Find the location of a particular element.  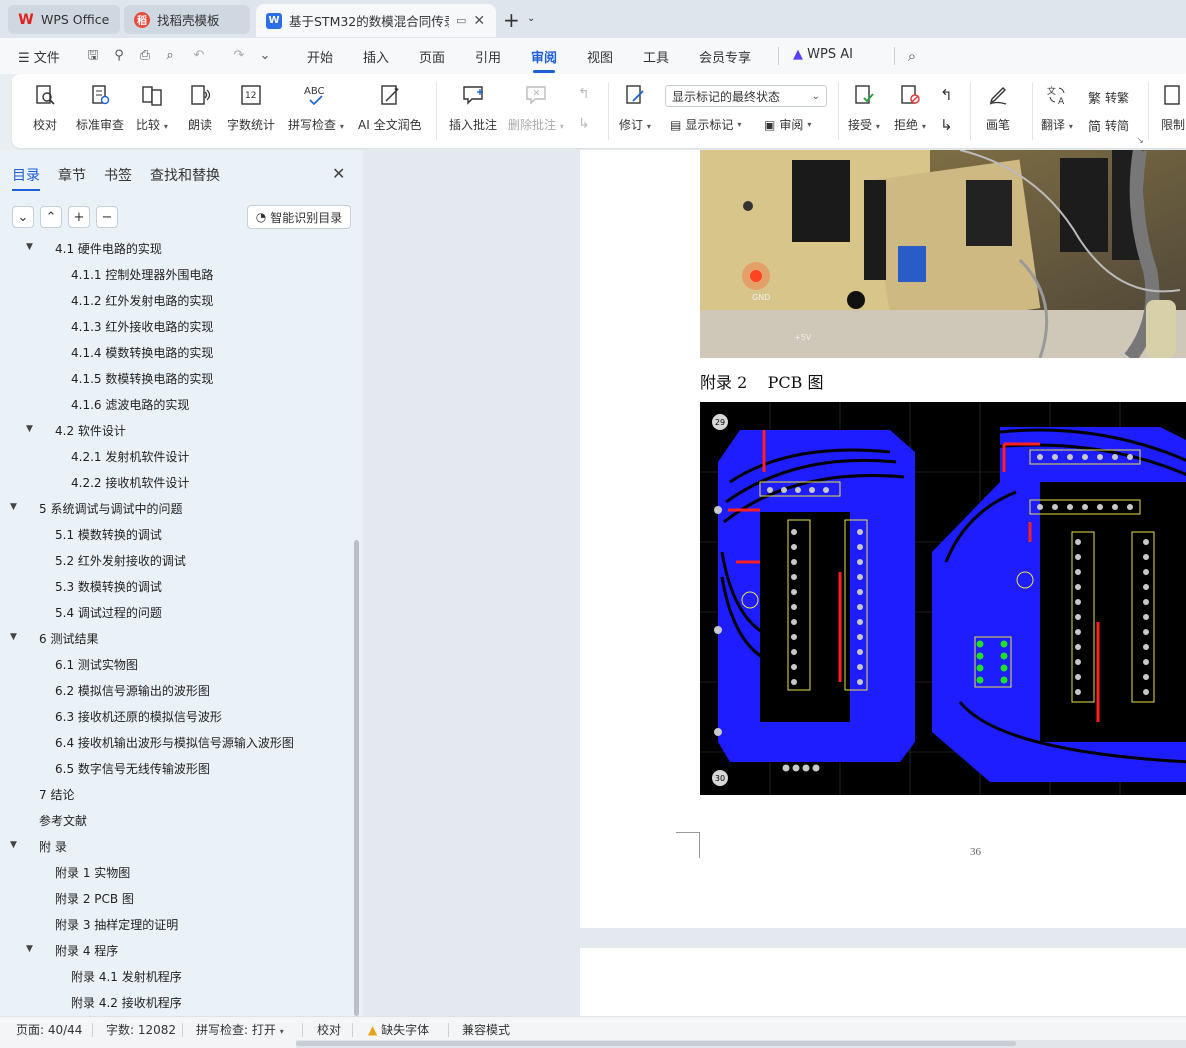

tab-docer-templates: 稻 找稻壳模板 is located at coordinates (187, 19).